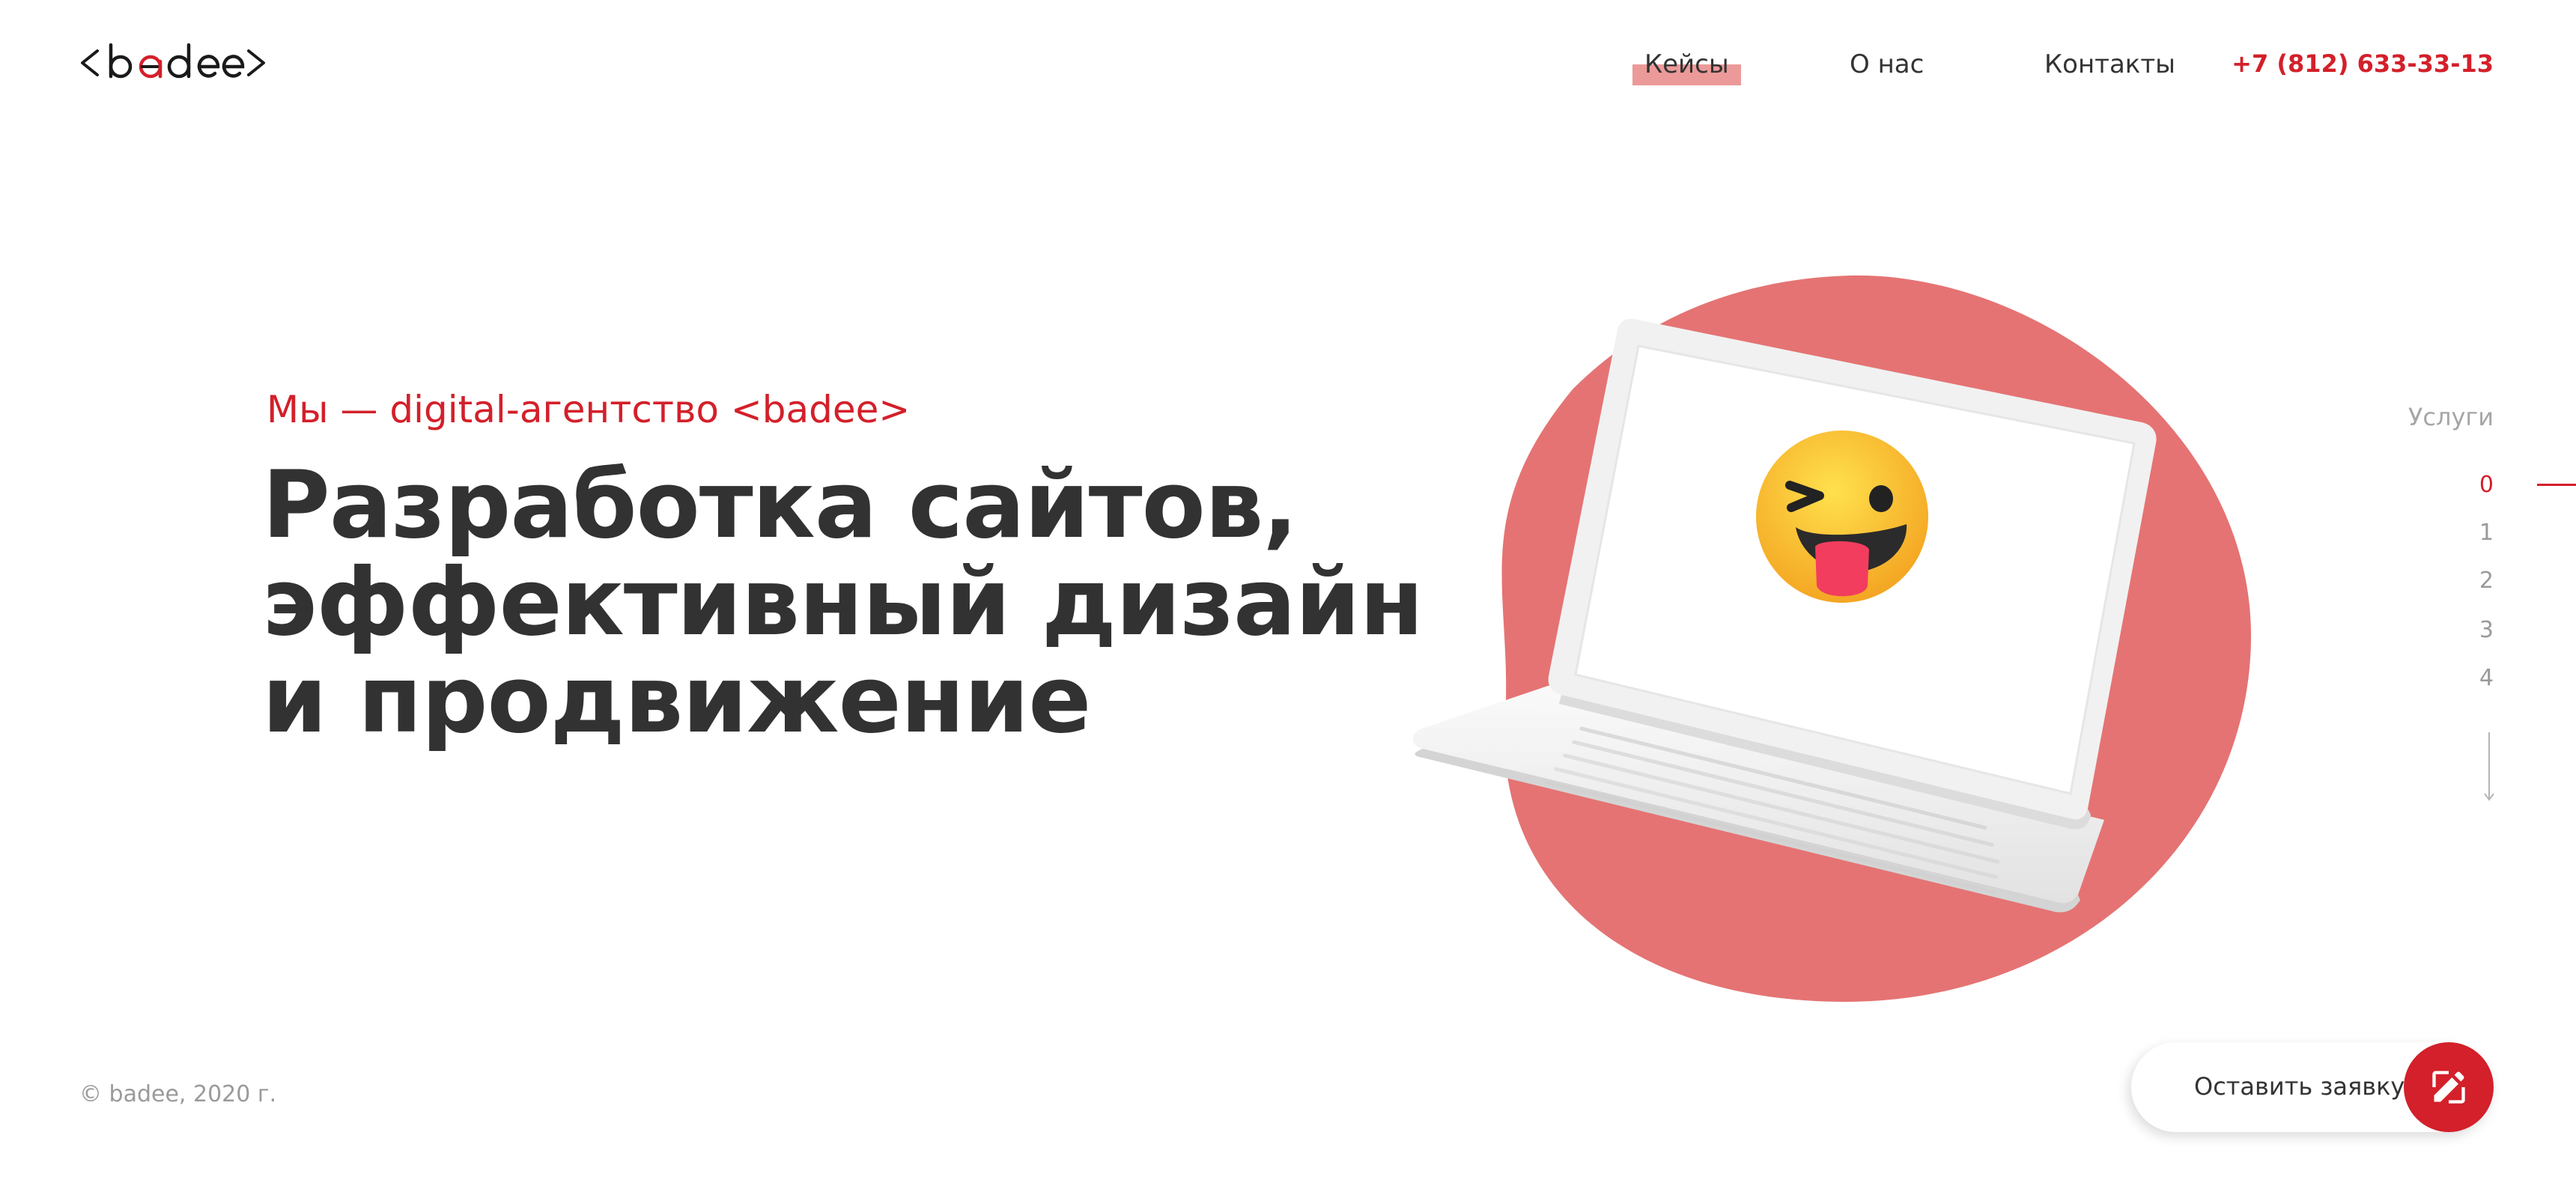 Image resolution: width=2576 pixels, height=1198 pixels. Describe the element at coordinates (2486, 630) in the screenshot. I see `section-nav-item-3: 3` at that location.